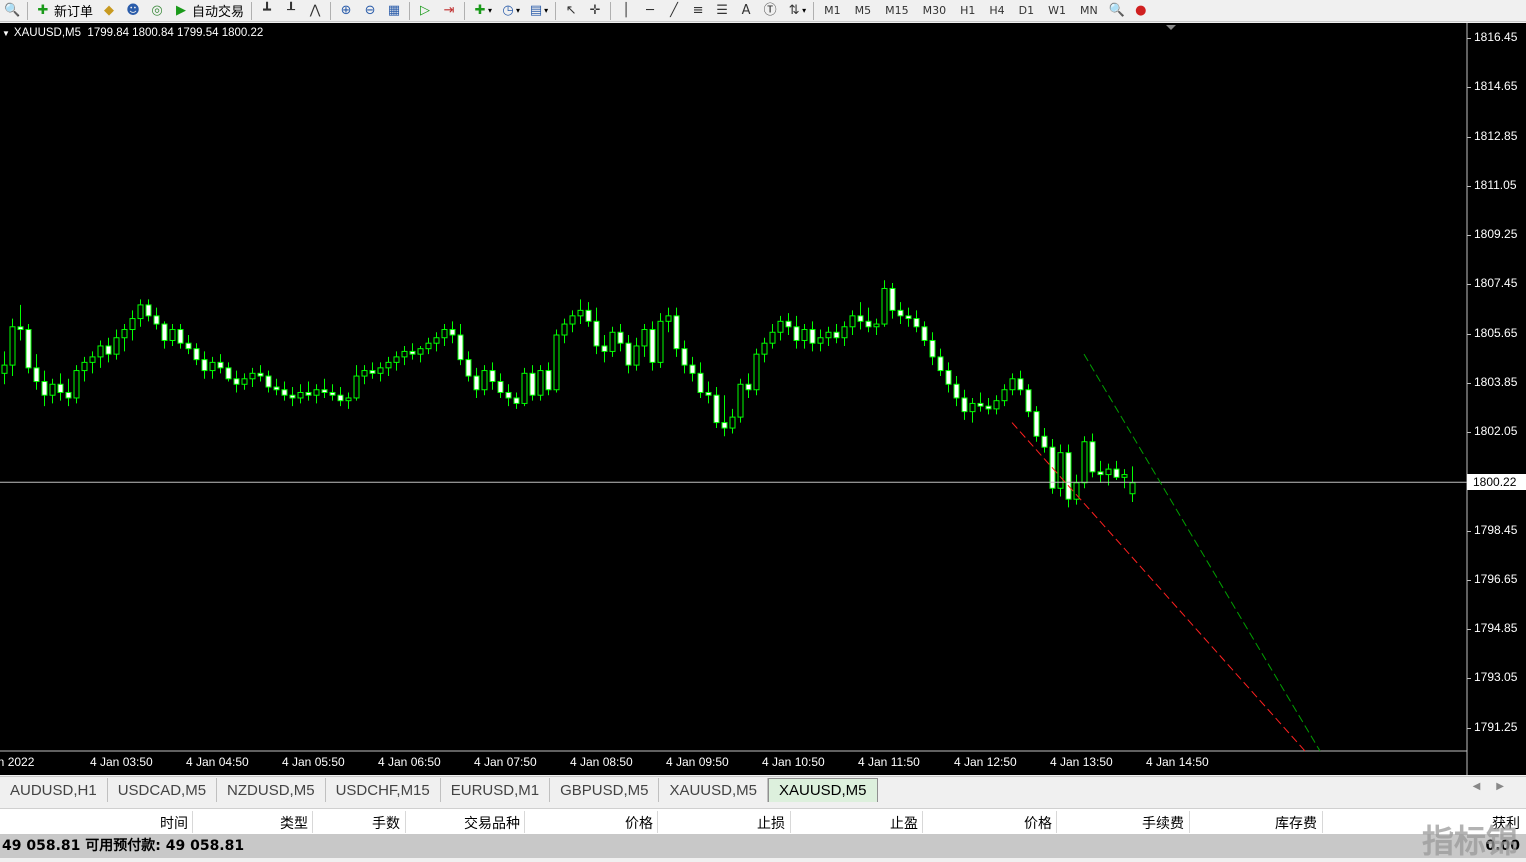 The image size is (1526, 862). Describe the element at coordinates (935, 11) in the screenshot. I see `timeframe-m30: M30` at that location.